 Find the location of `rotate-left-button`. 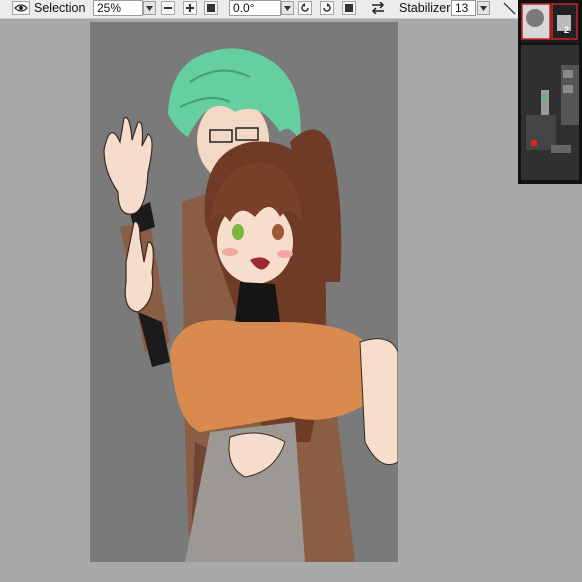

rotate-left-button is located at coordinates (305, 8).